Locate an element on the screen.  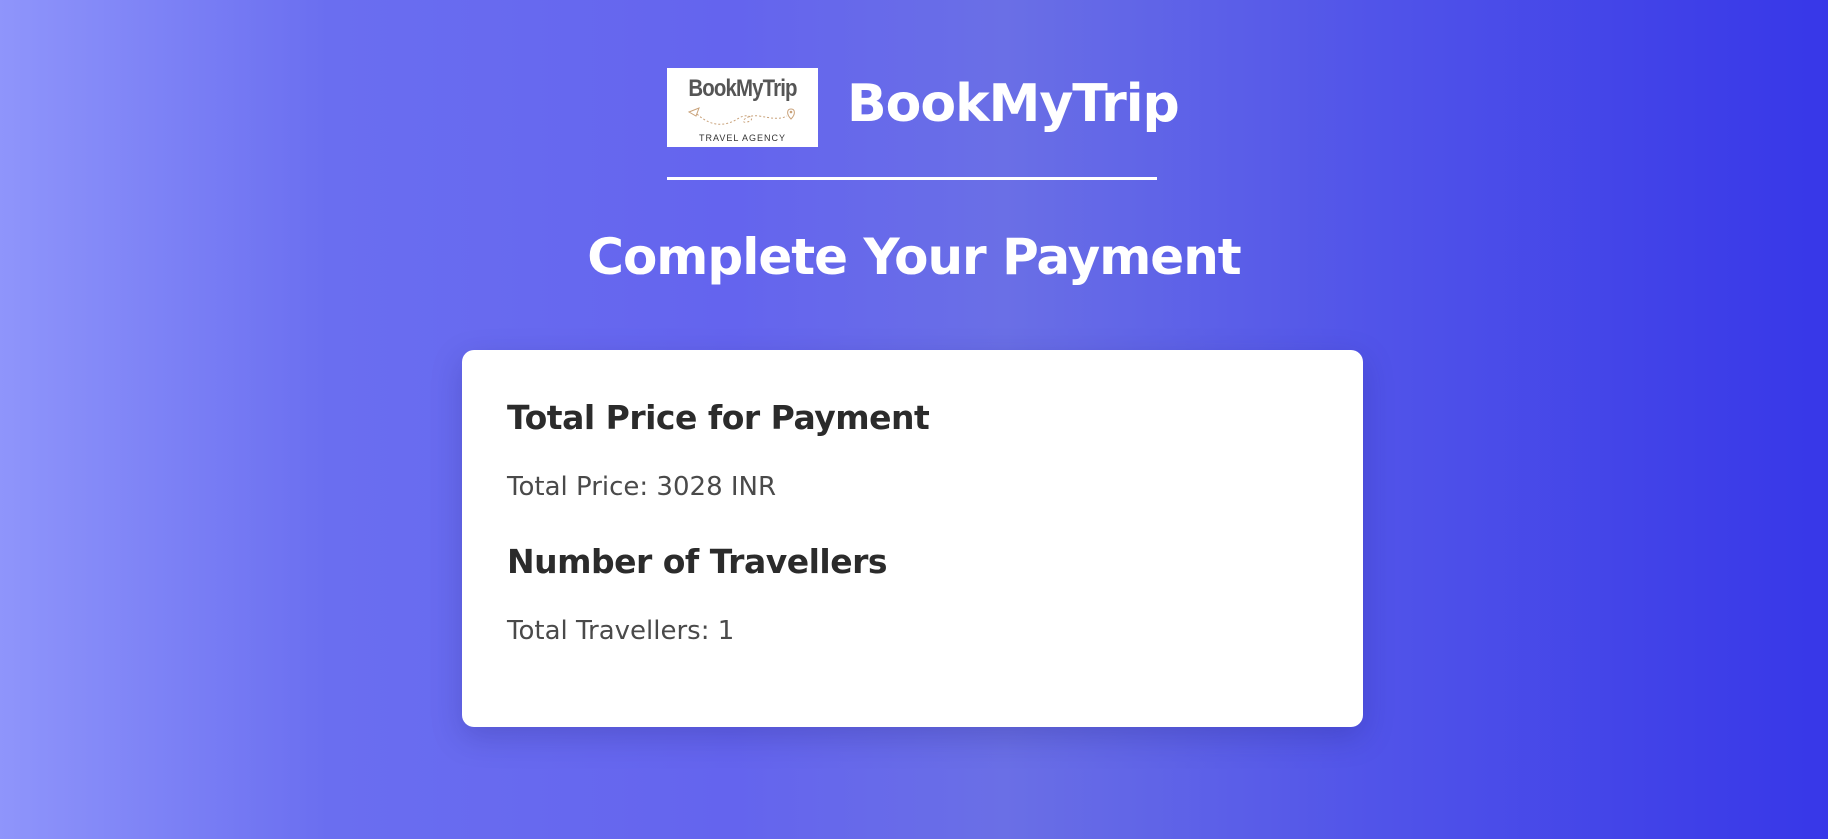
travellers-heading: Number of Travellers is located at coordinates (697, 561).